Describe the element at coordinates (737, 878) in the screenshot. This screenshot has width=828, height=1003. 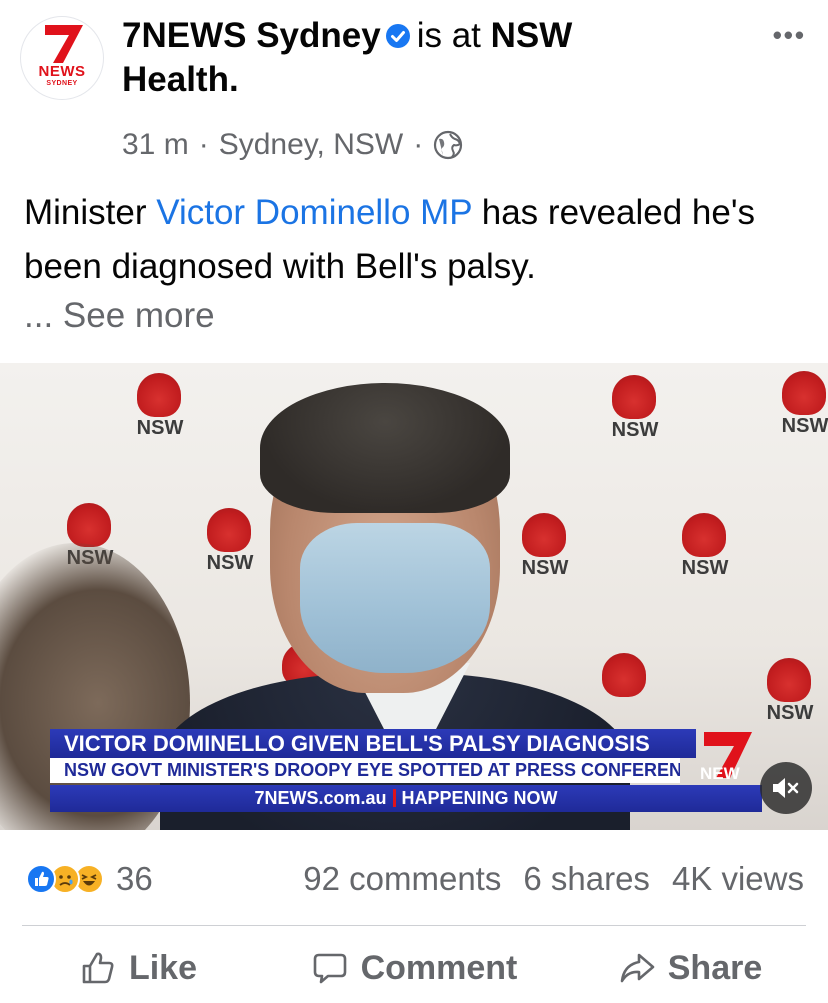
I see `views-count: 4K views` at that location.